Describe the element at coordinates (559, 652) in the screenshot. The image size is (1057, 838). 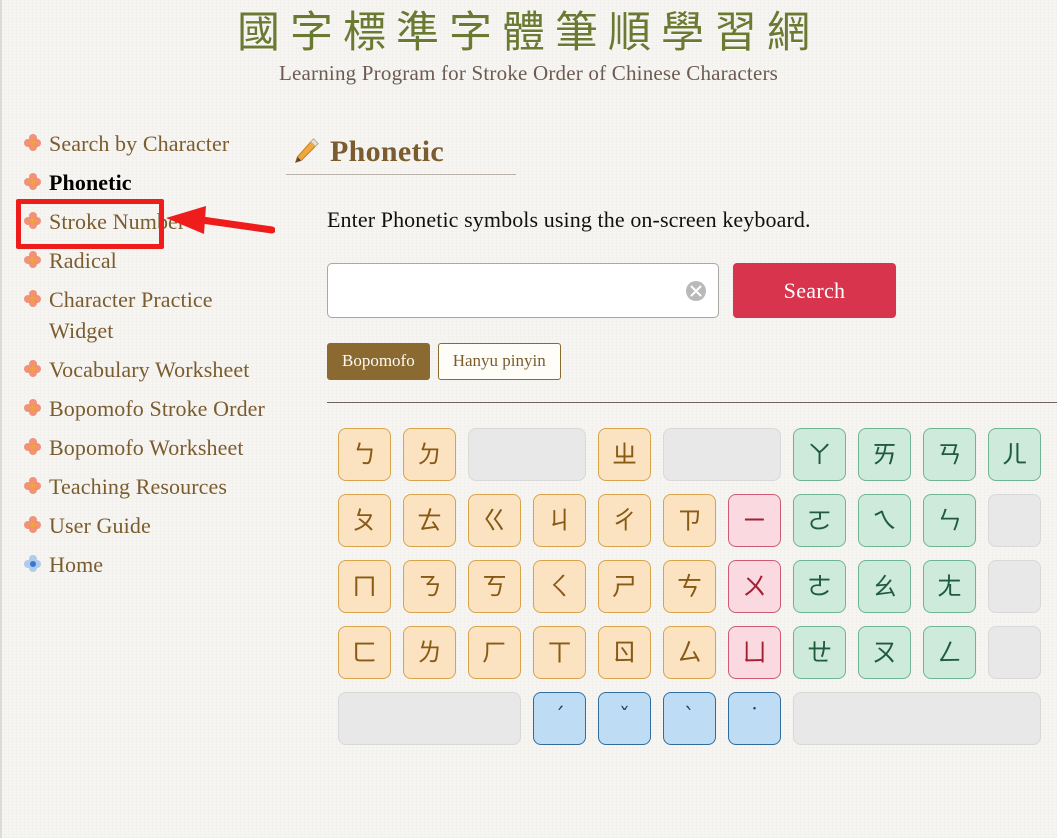
I see `keyboard-key: ㄒ` at that location.